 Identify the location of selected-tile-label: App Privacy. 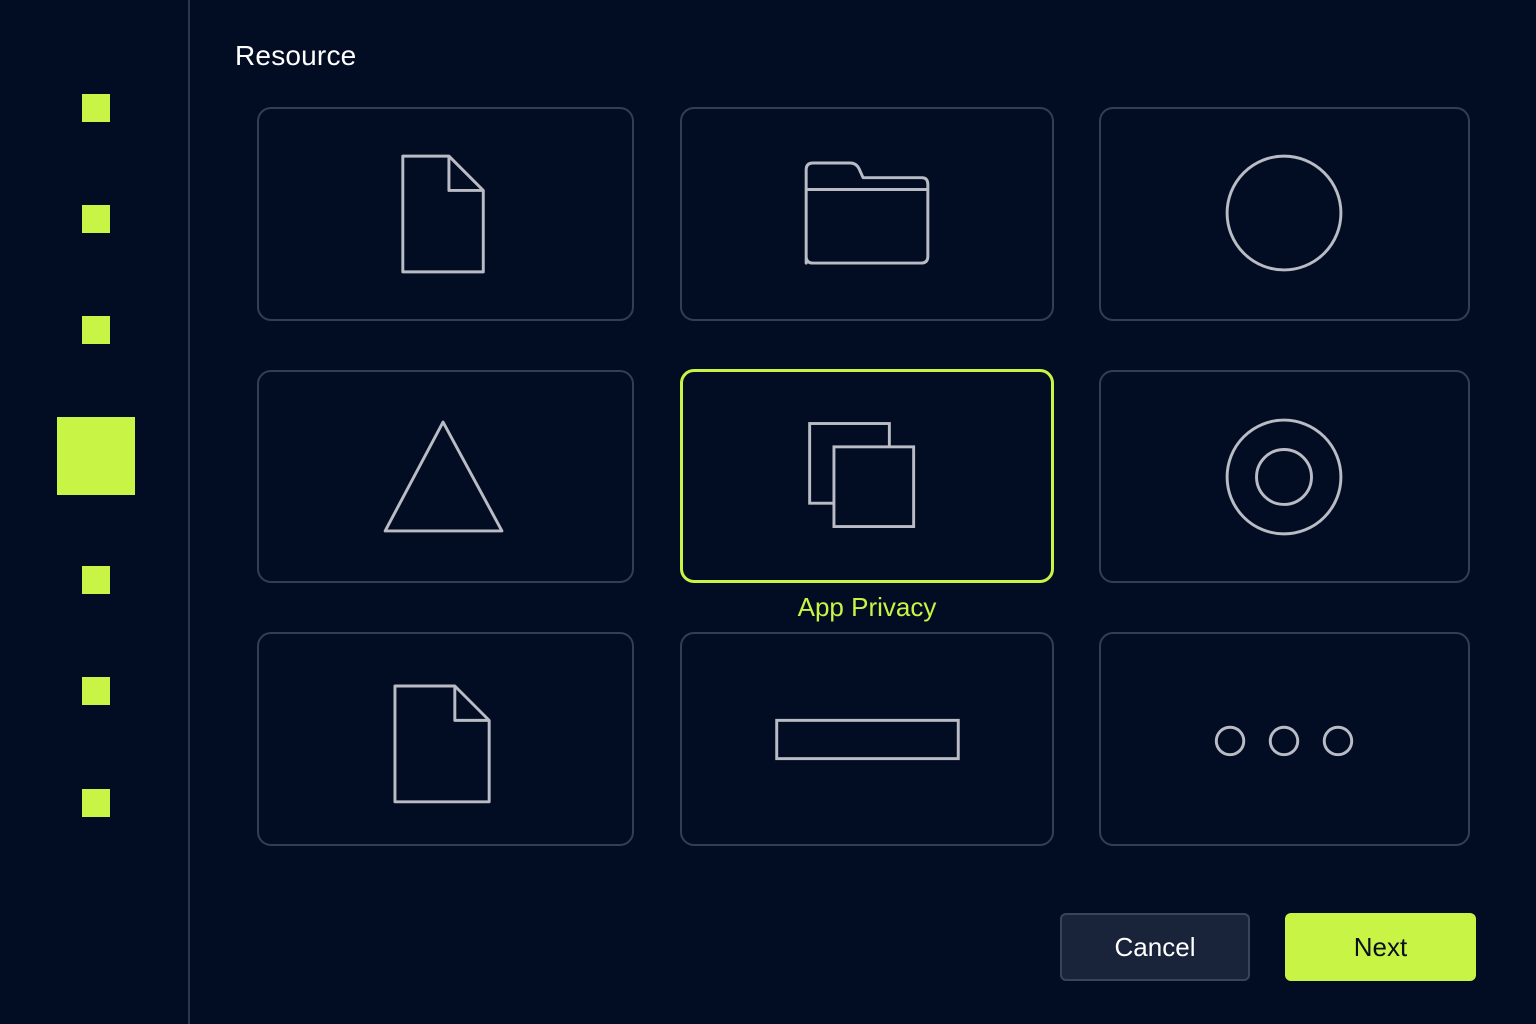
(867, 607).